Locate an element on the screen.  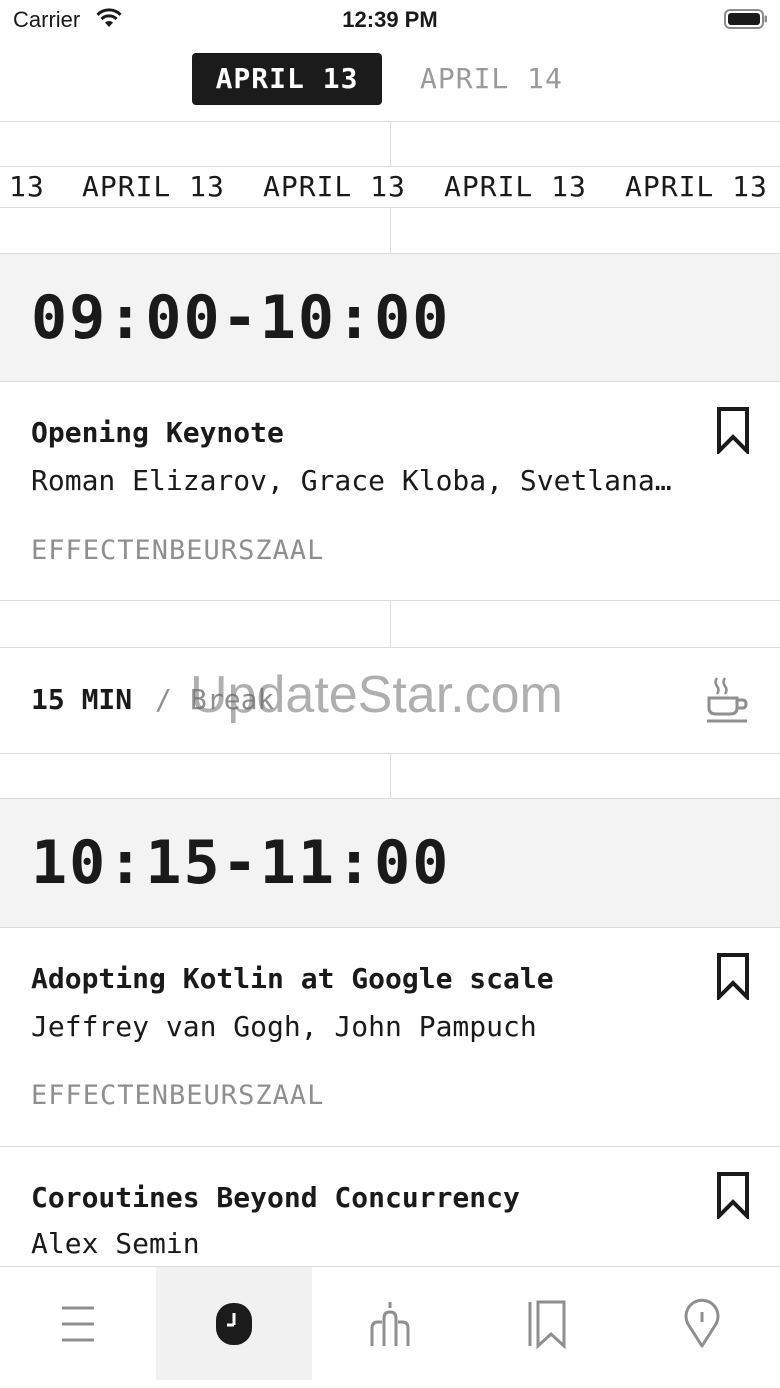
date-marquee: 13 APRIL 13 APRIL 13 APRIL 13 APRIL 13 is located at coordinates (390, 186).